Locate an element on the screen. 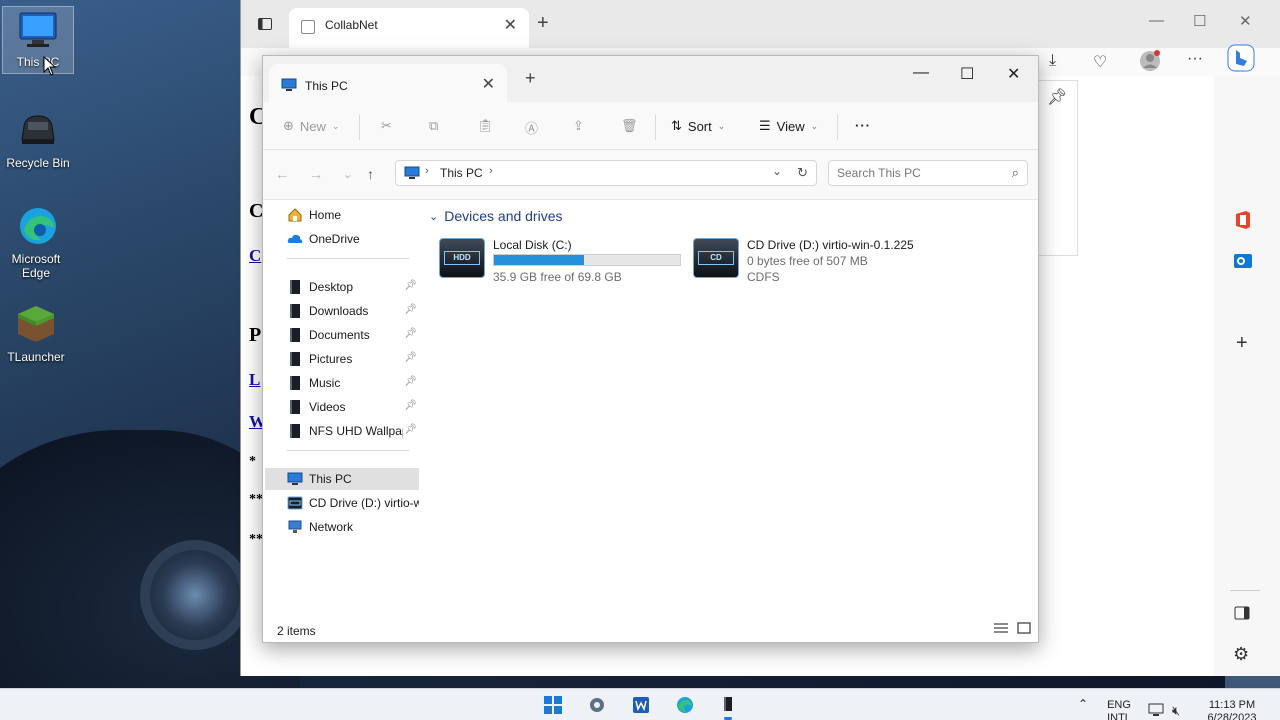 This screenshot has width=1280, height=720. sort-button: ⇅ Sort ⌄ is located at coordinates (698, 126).